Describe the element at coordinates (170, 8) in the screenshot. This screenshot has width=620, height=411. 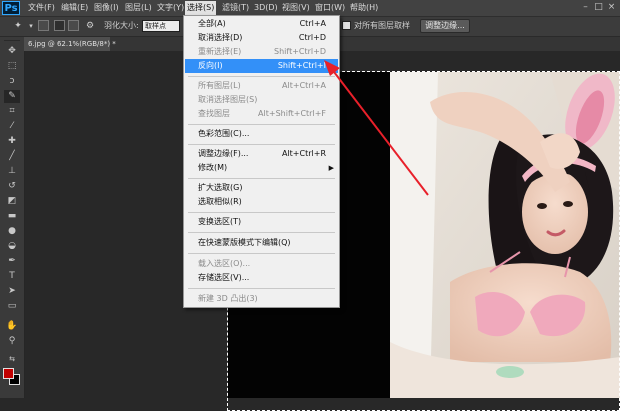
I see `menu-type: 文字(Y)` at that location.